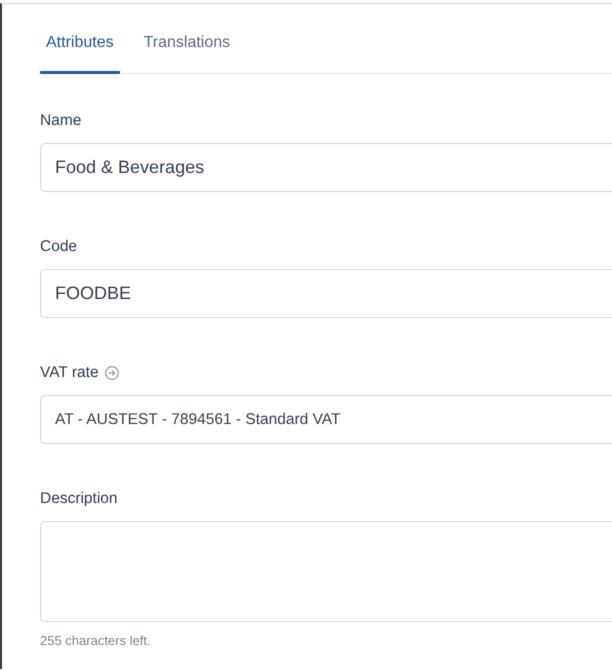 Image resolution: width=612 pixels, height=670 pixels. What do you see at coordinates (95, 640) in the screenshot?
I see `characters-left-hint: 255 characters left.` at bounding box center [95, 640].